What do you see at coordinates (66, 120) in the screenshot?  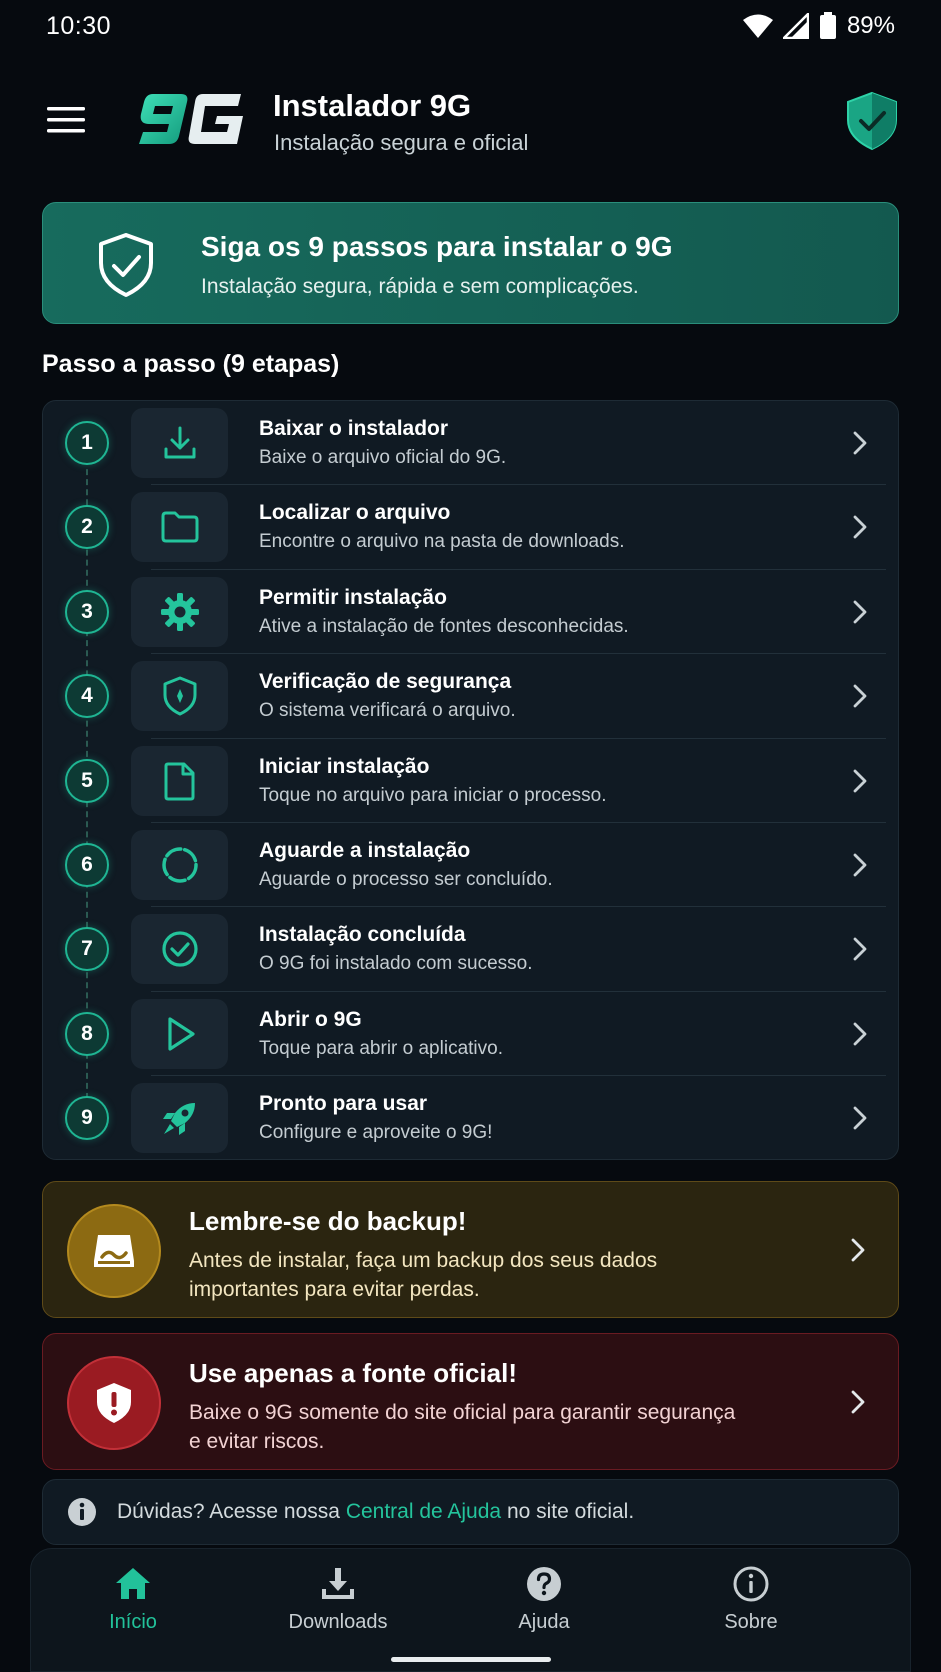 I see `menu-icon` at bounding box center [66, 120].